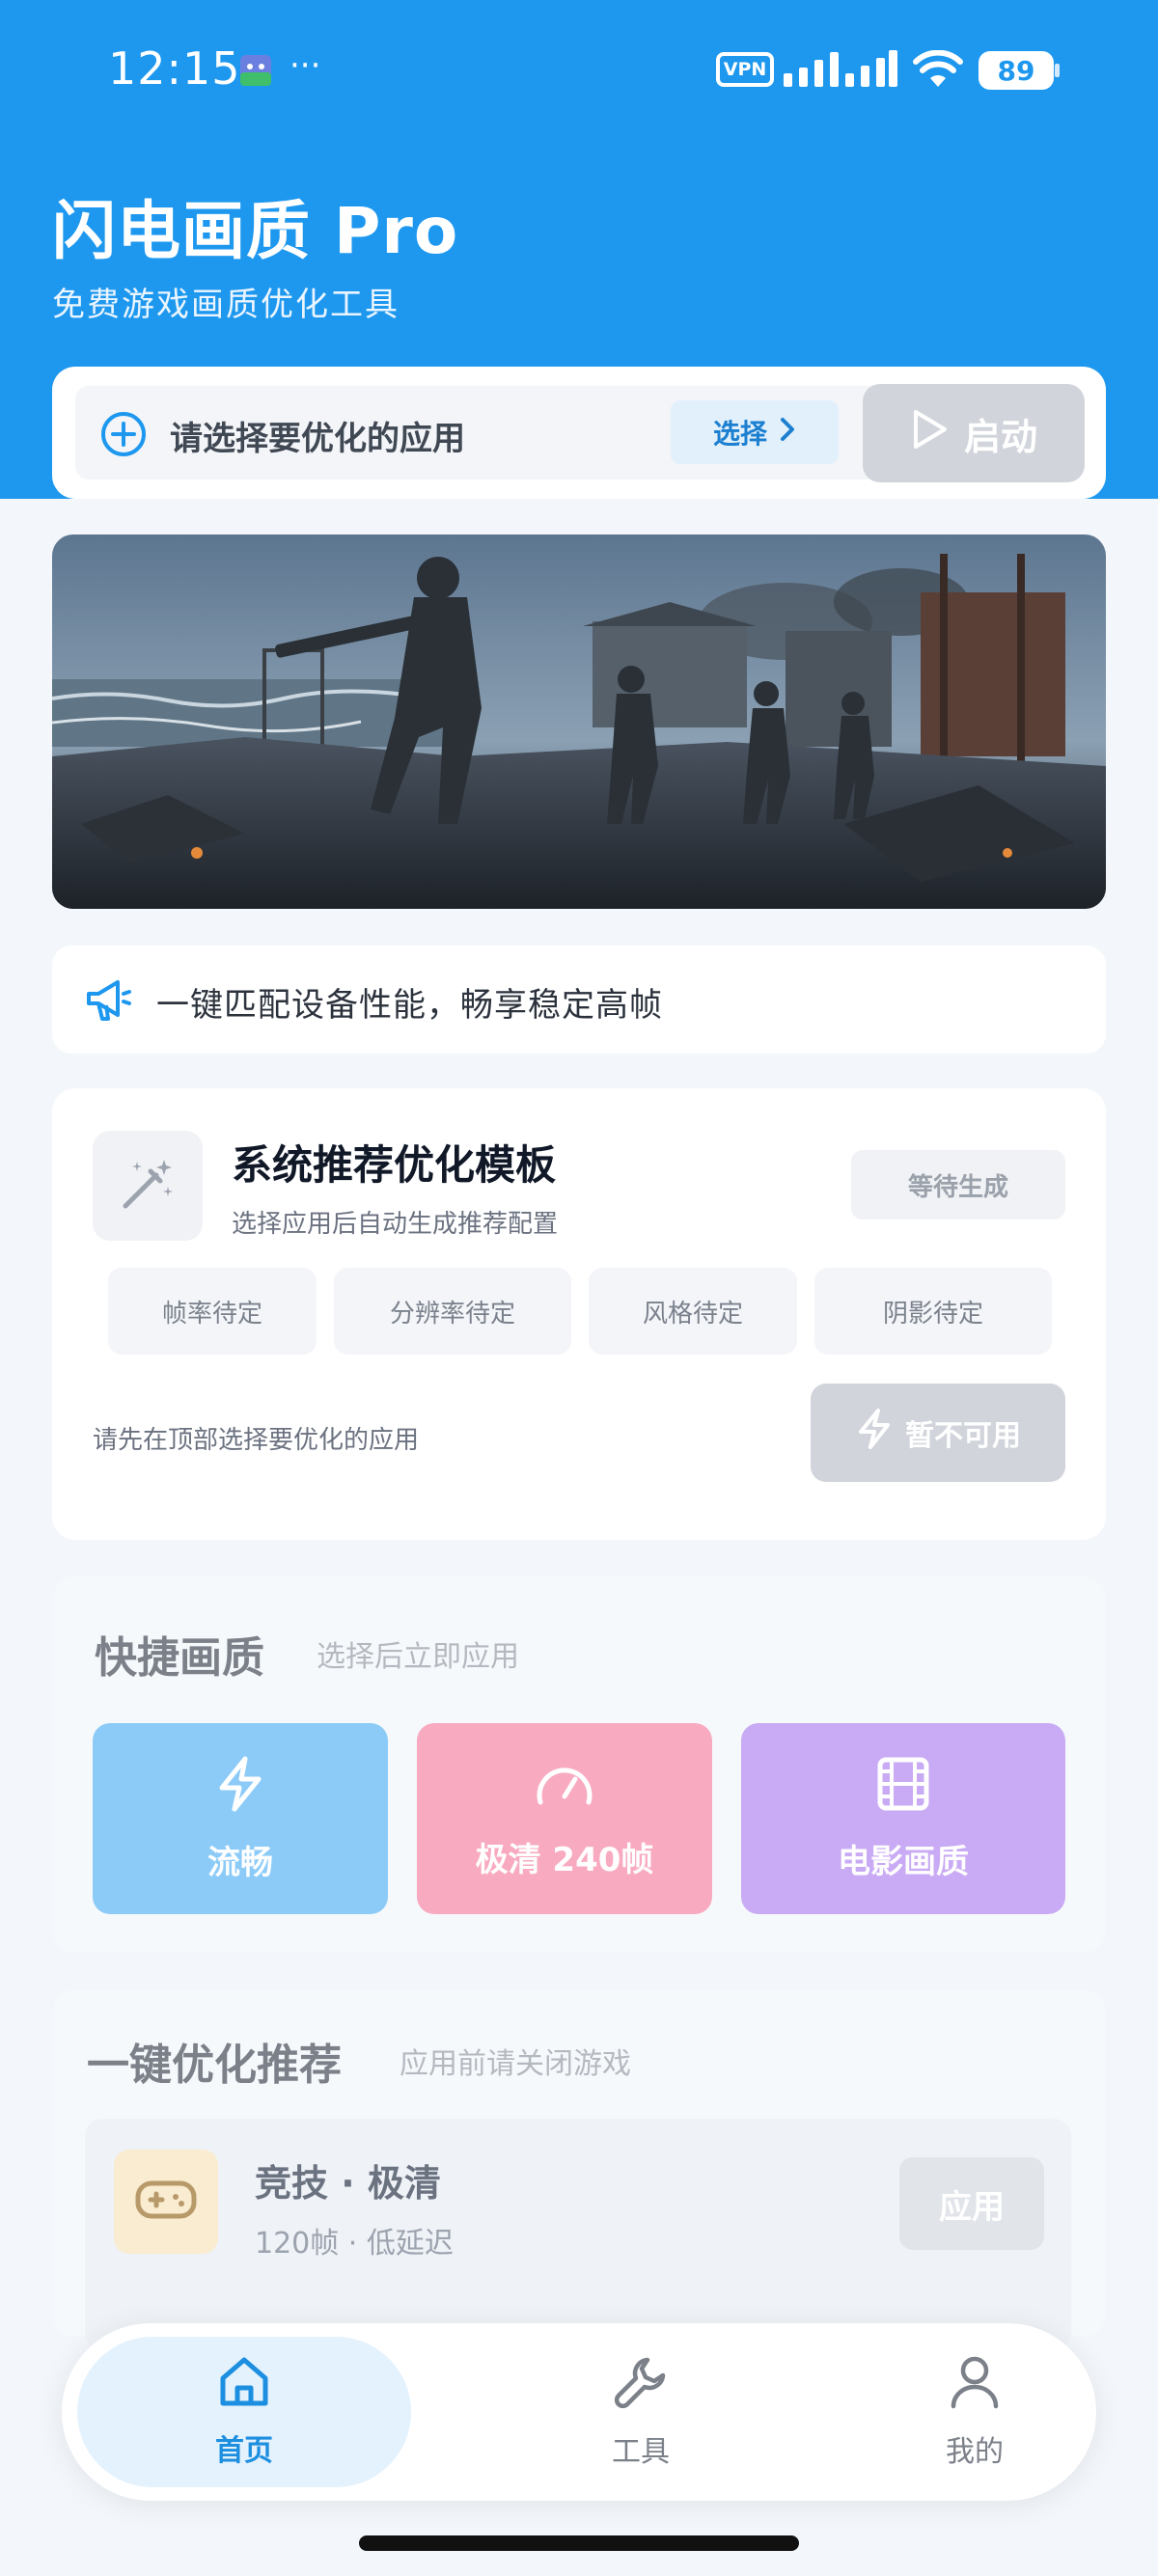 This screenshot has height=2576, width=1158. What do you see at coordinates (483, 433) in the screenshot?
I see `app-selector-field: 请选择要优化的应用 选择` at bounding box center [483, 433].